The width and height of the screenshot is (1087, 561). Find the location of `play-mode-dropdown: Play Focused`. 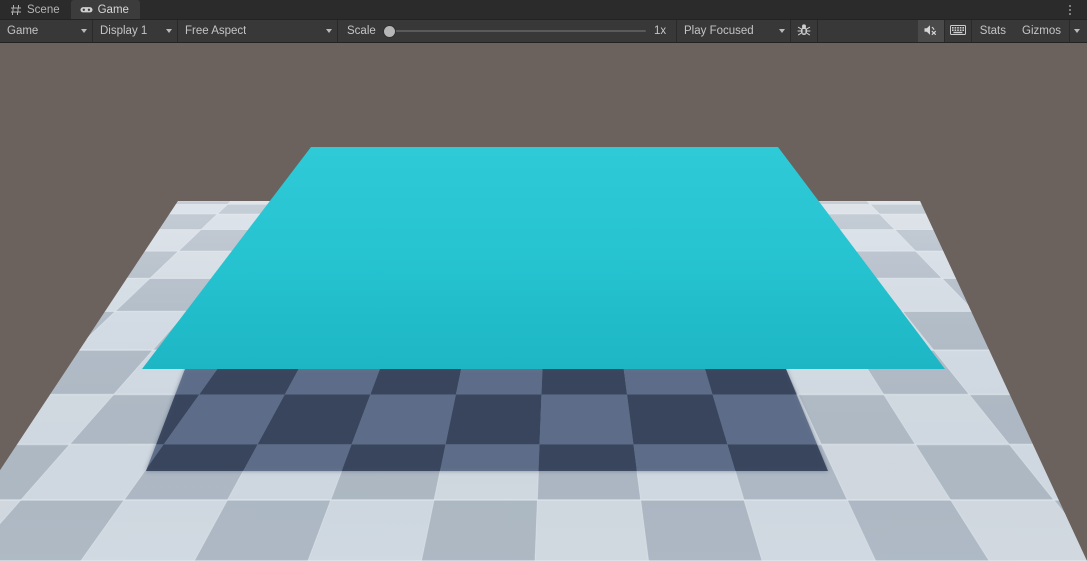

play-mode-dropdown: Play Focused is located at coordinates (734, 31).